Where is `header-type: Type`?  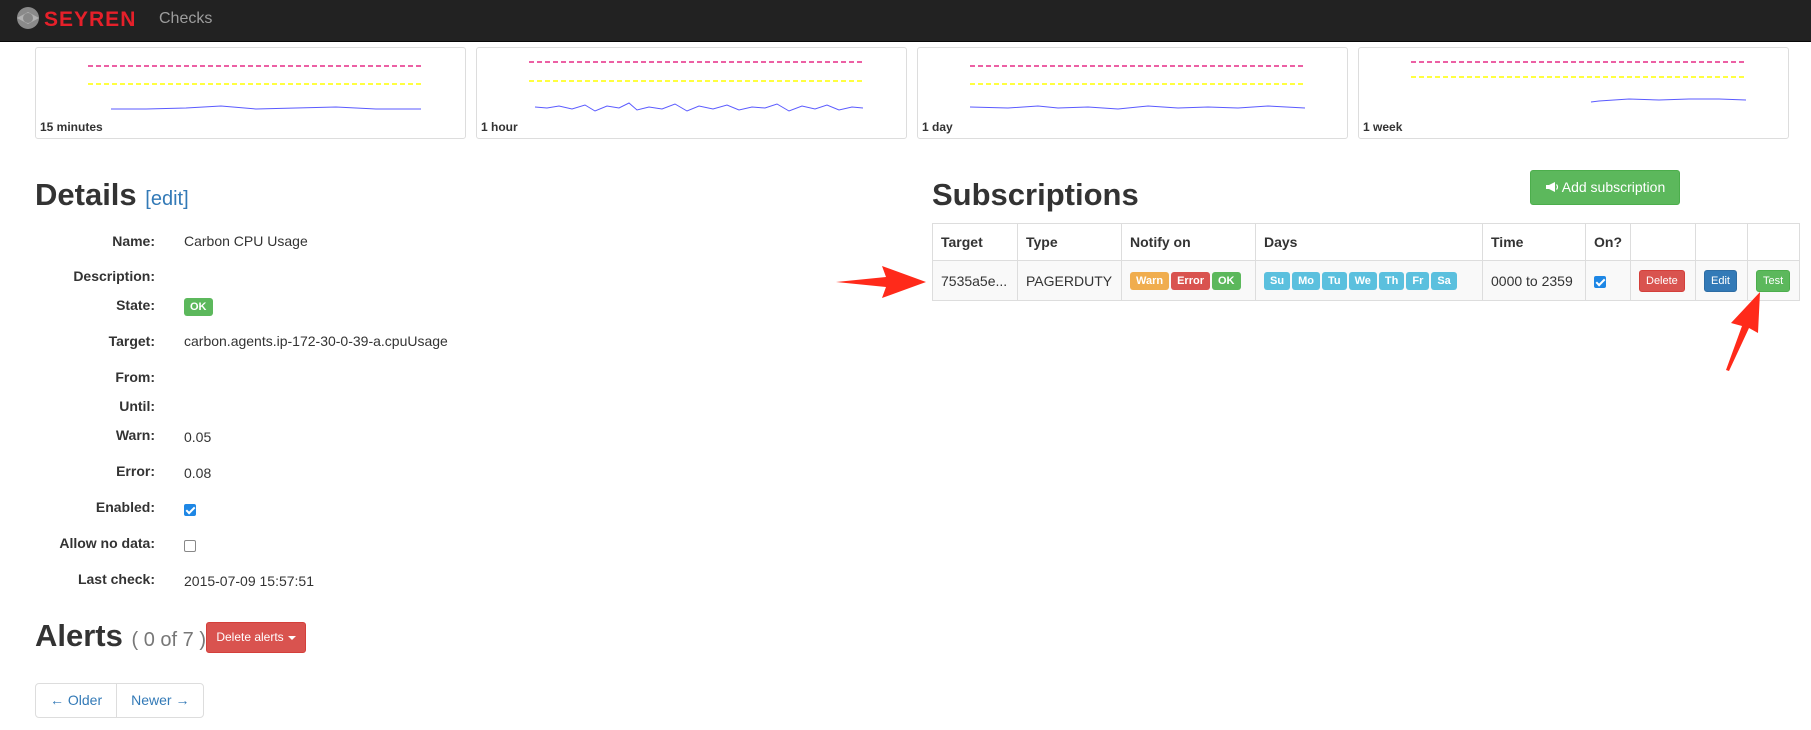
header-type: Type is located at coordinates (1069, 242).